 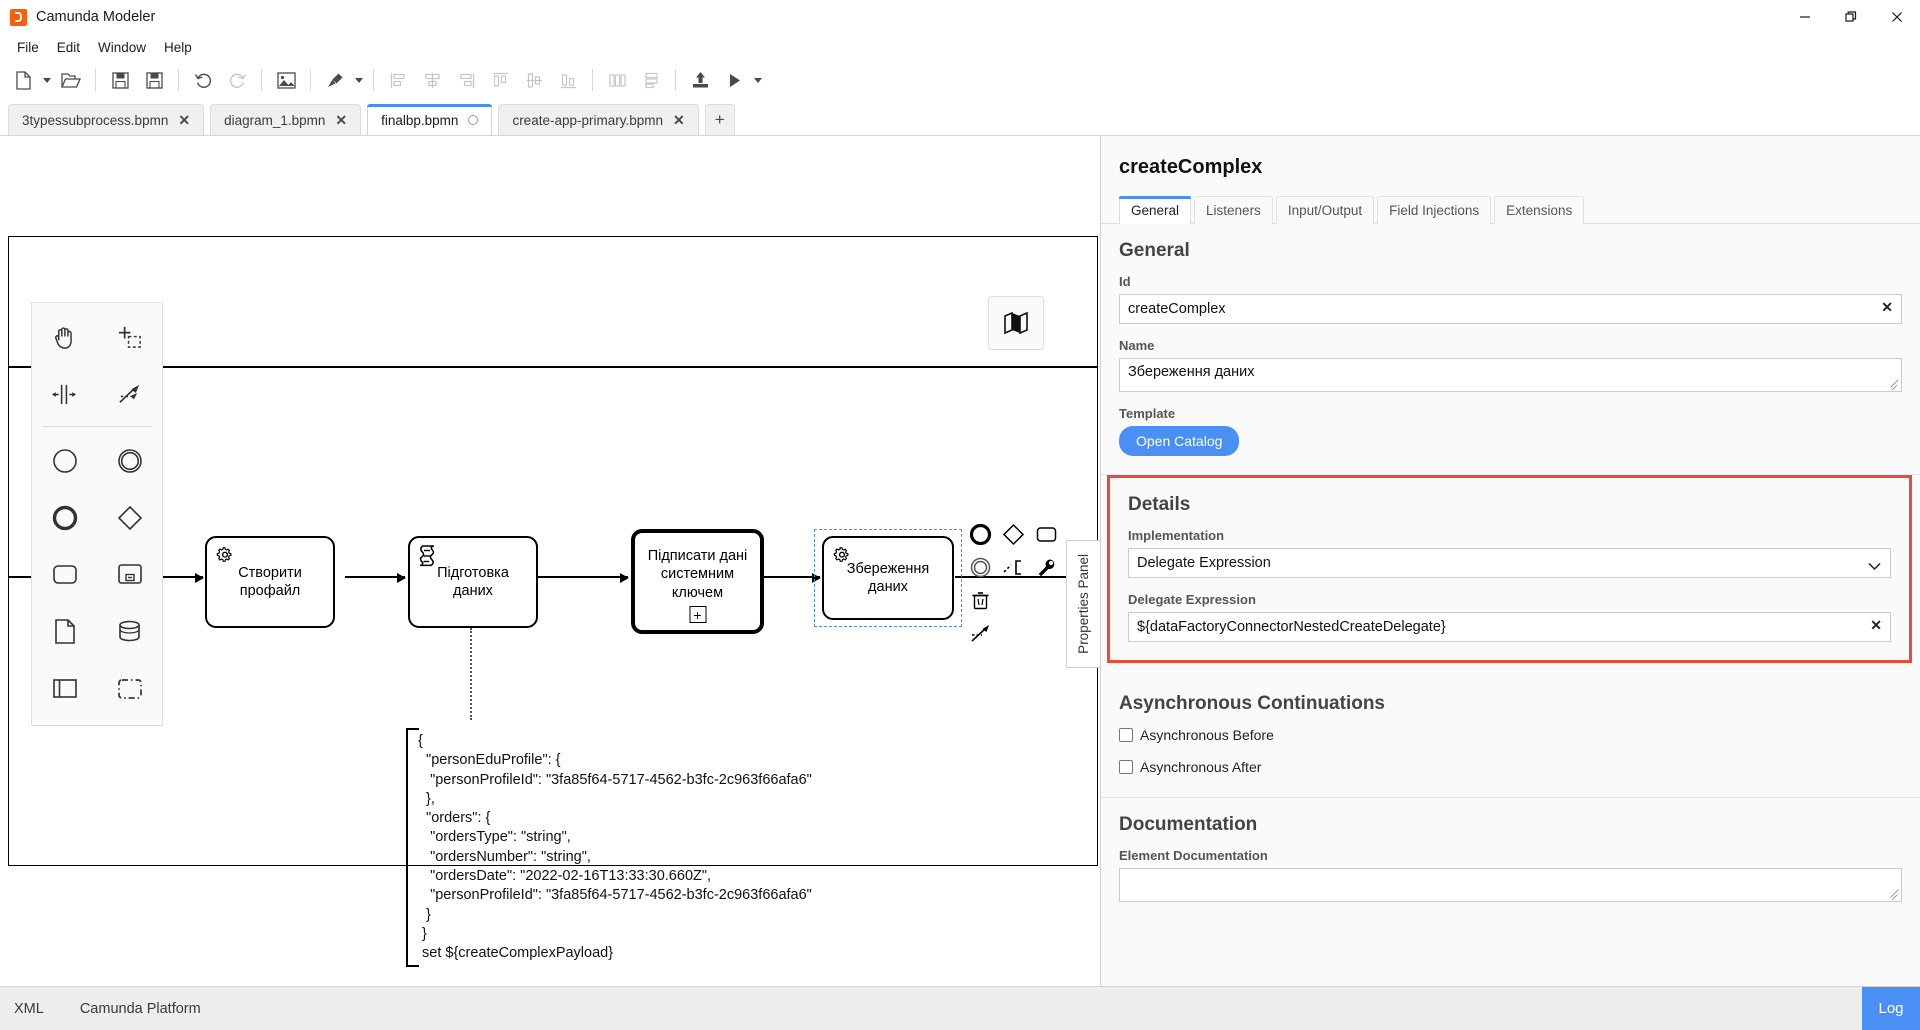 What do you see at coordinates (1509, 563) in the screenshot?
I see `implementation-select: Delegate Expression` at bounding box center [1509, 563].